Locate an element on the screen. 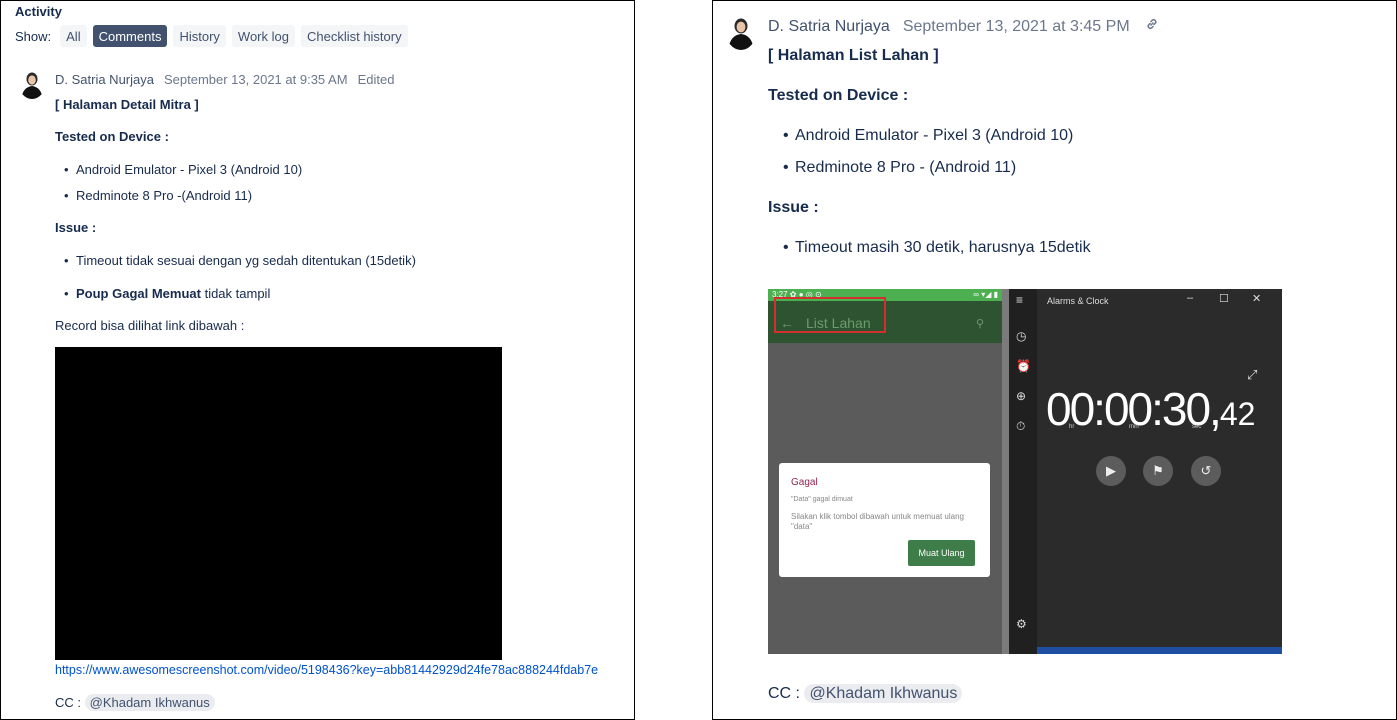 The height and width of the screenshot is (720, 1397). filter-checklist-history-button: Checklist history is located at coordinates (354, 36).